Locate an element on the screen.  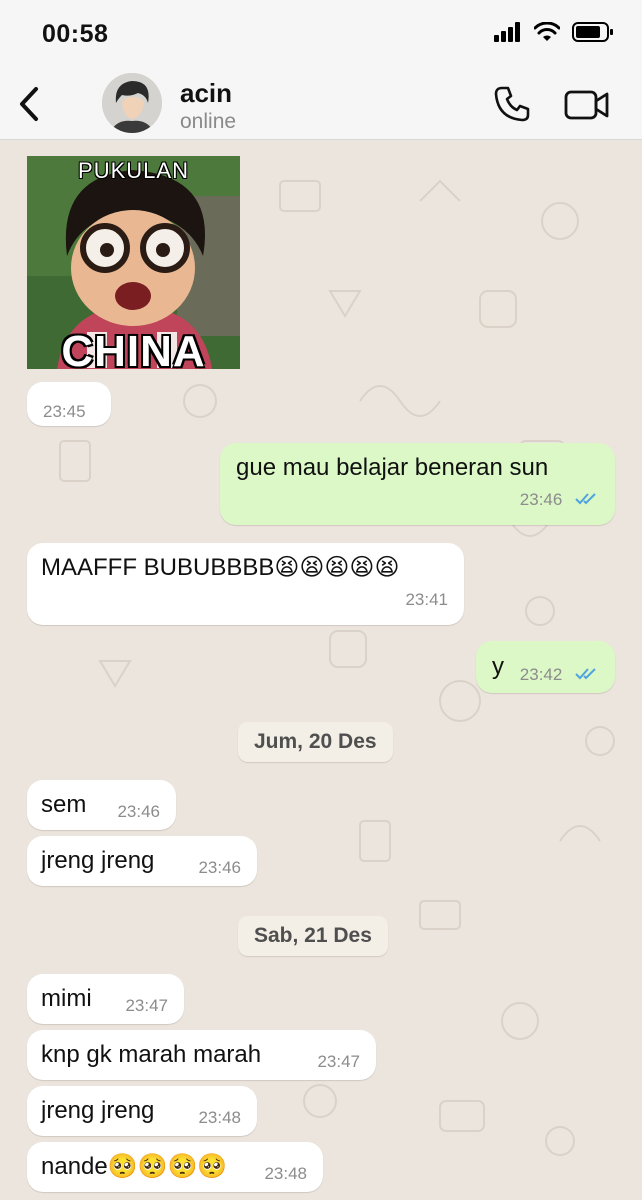
contact-avatar is located at coordinates (132, 103).